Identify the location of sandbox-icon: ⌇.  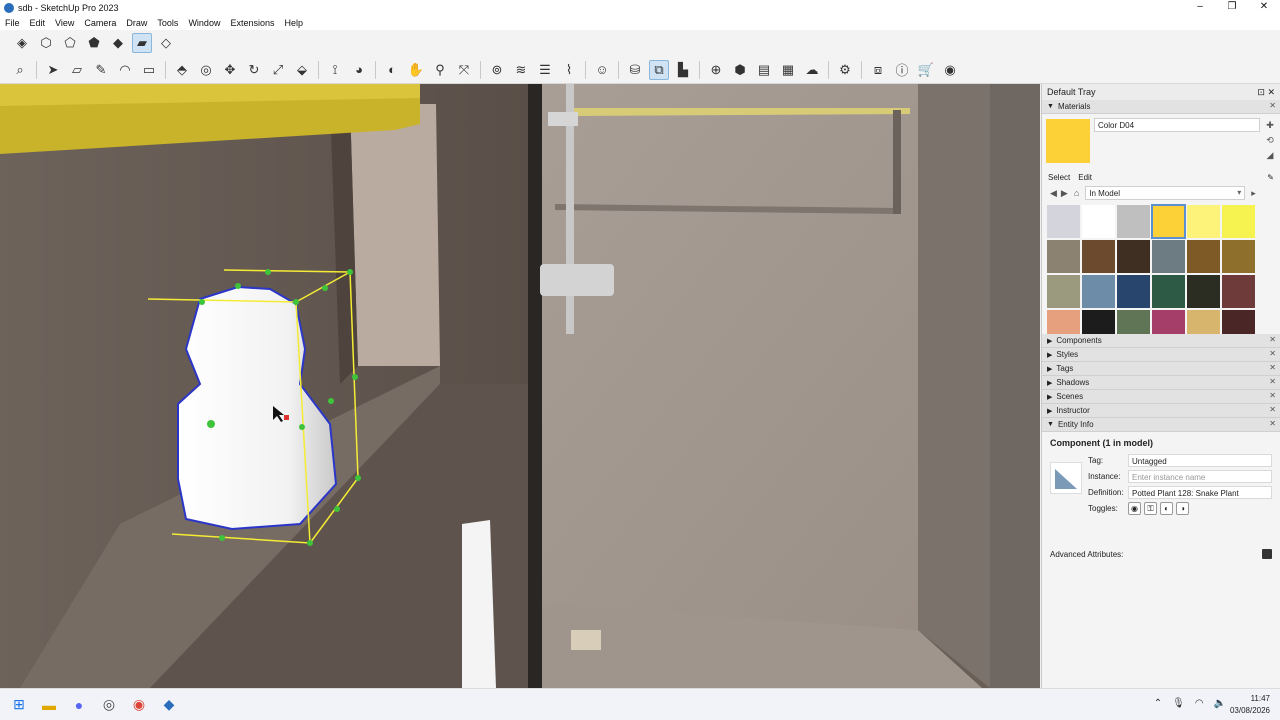
(569, 70).